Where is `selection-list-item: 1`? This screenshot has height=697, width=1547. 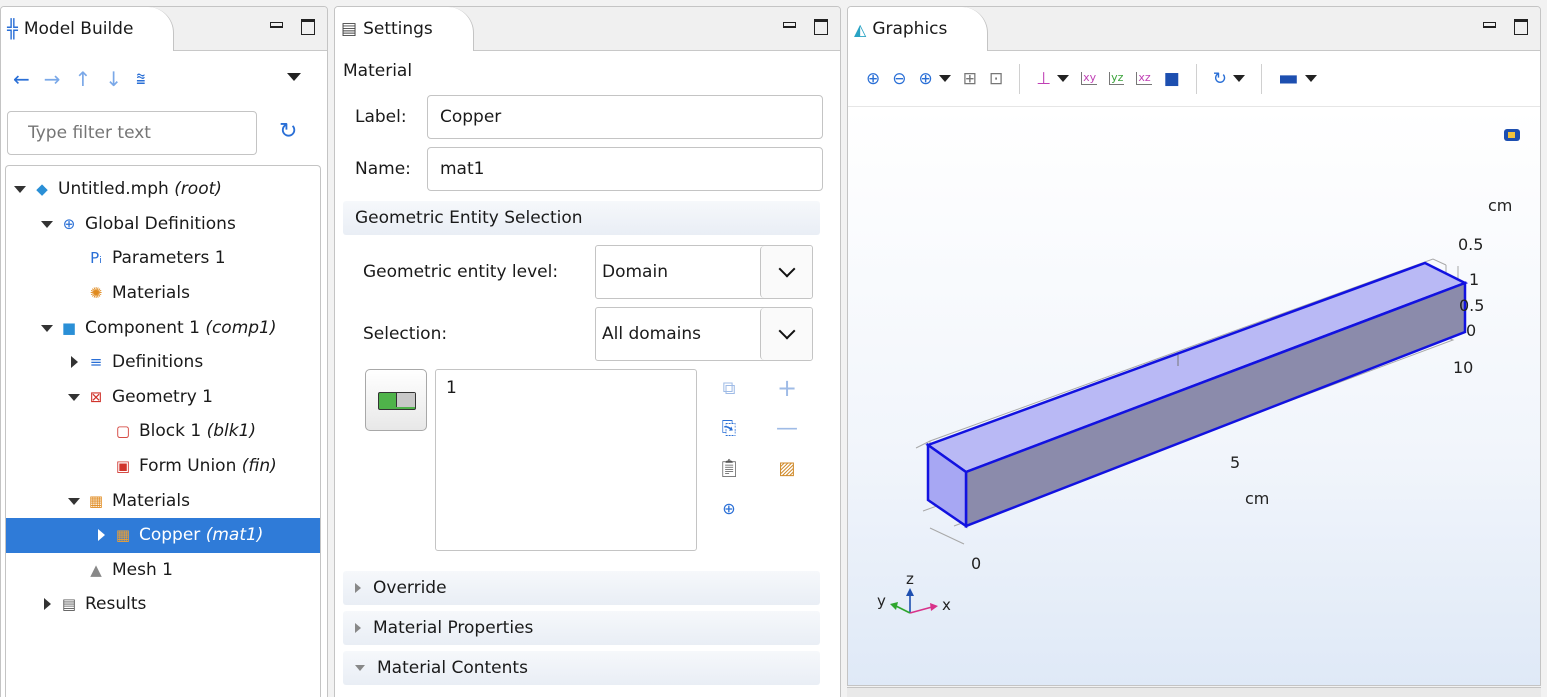
selection-list-item: 1 is located at coordinates (566, 388).